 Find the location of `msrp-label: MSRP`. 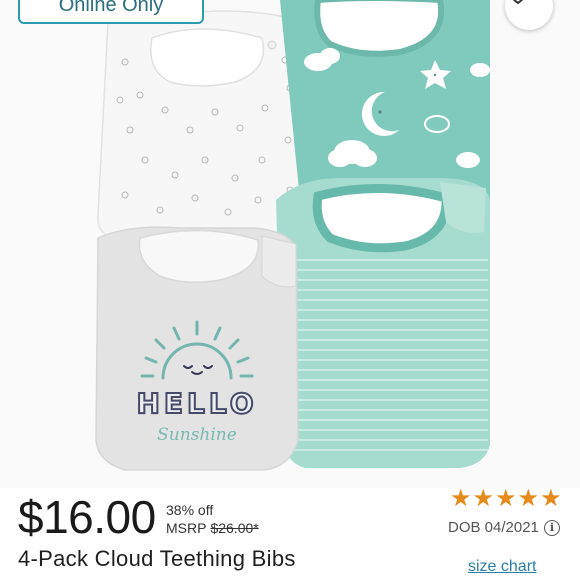

msrp-label: MSRP is located at coordinates (186, 528).